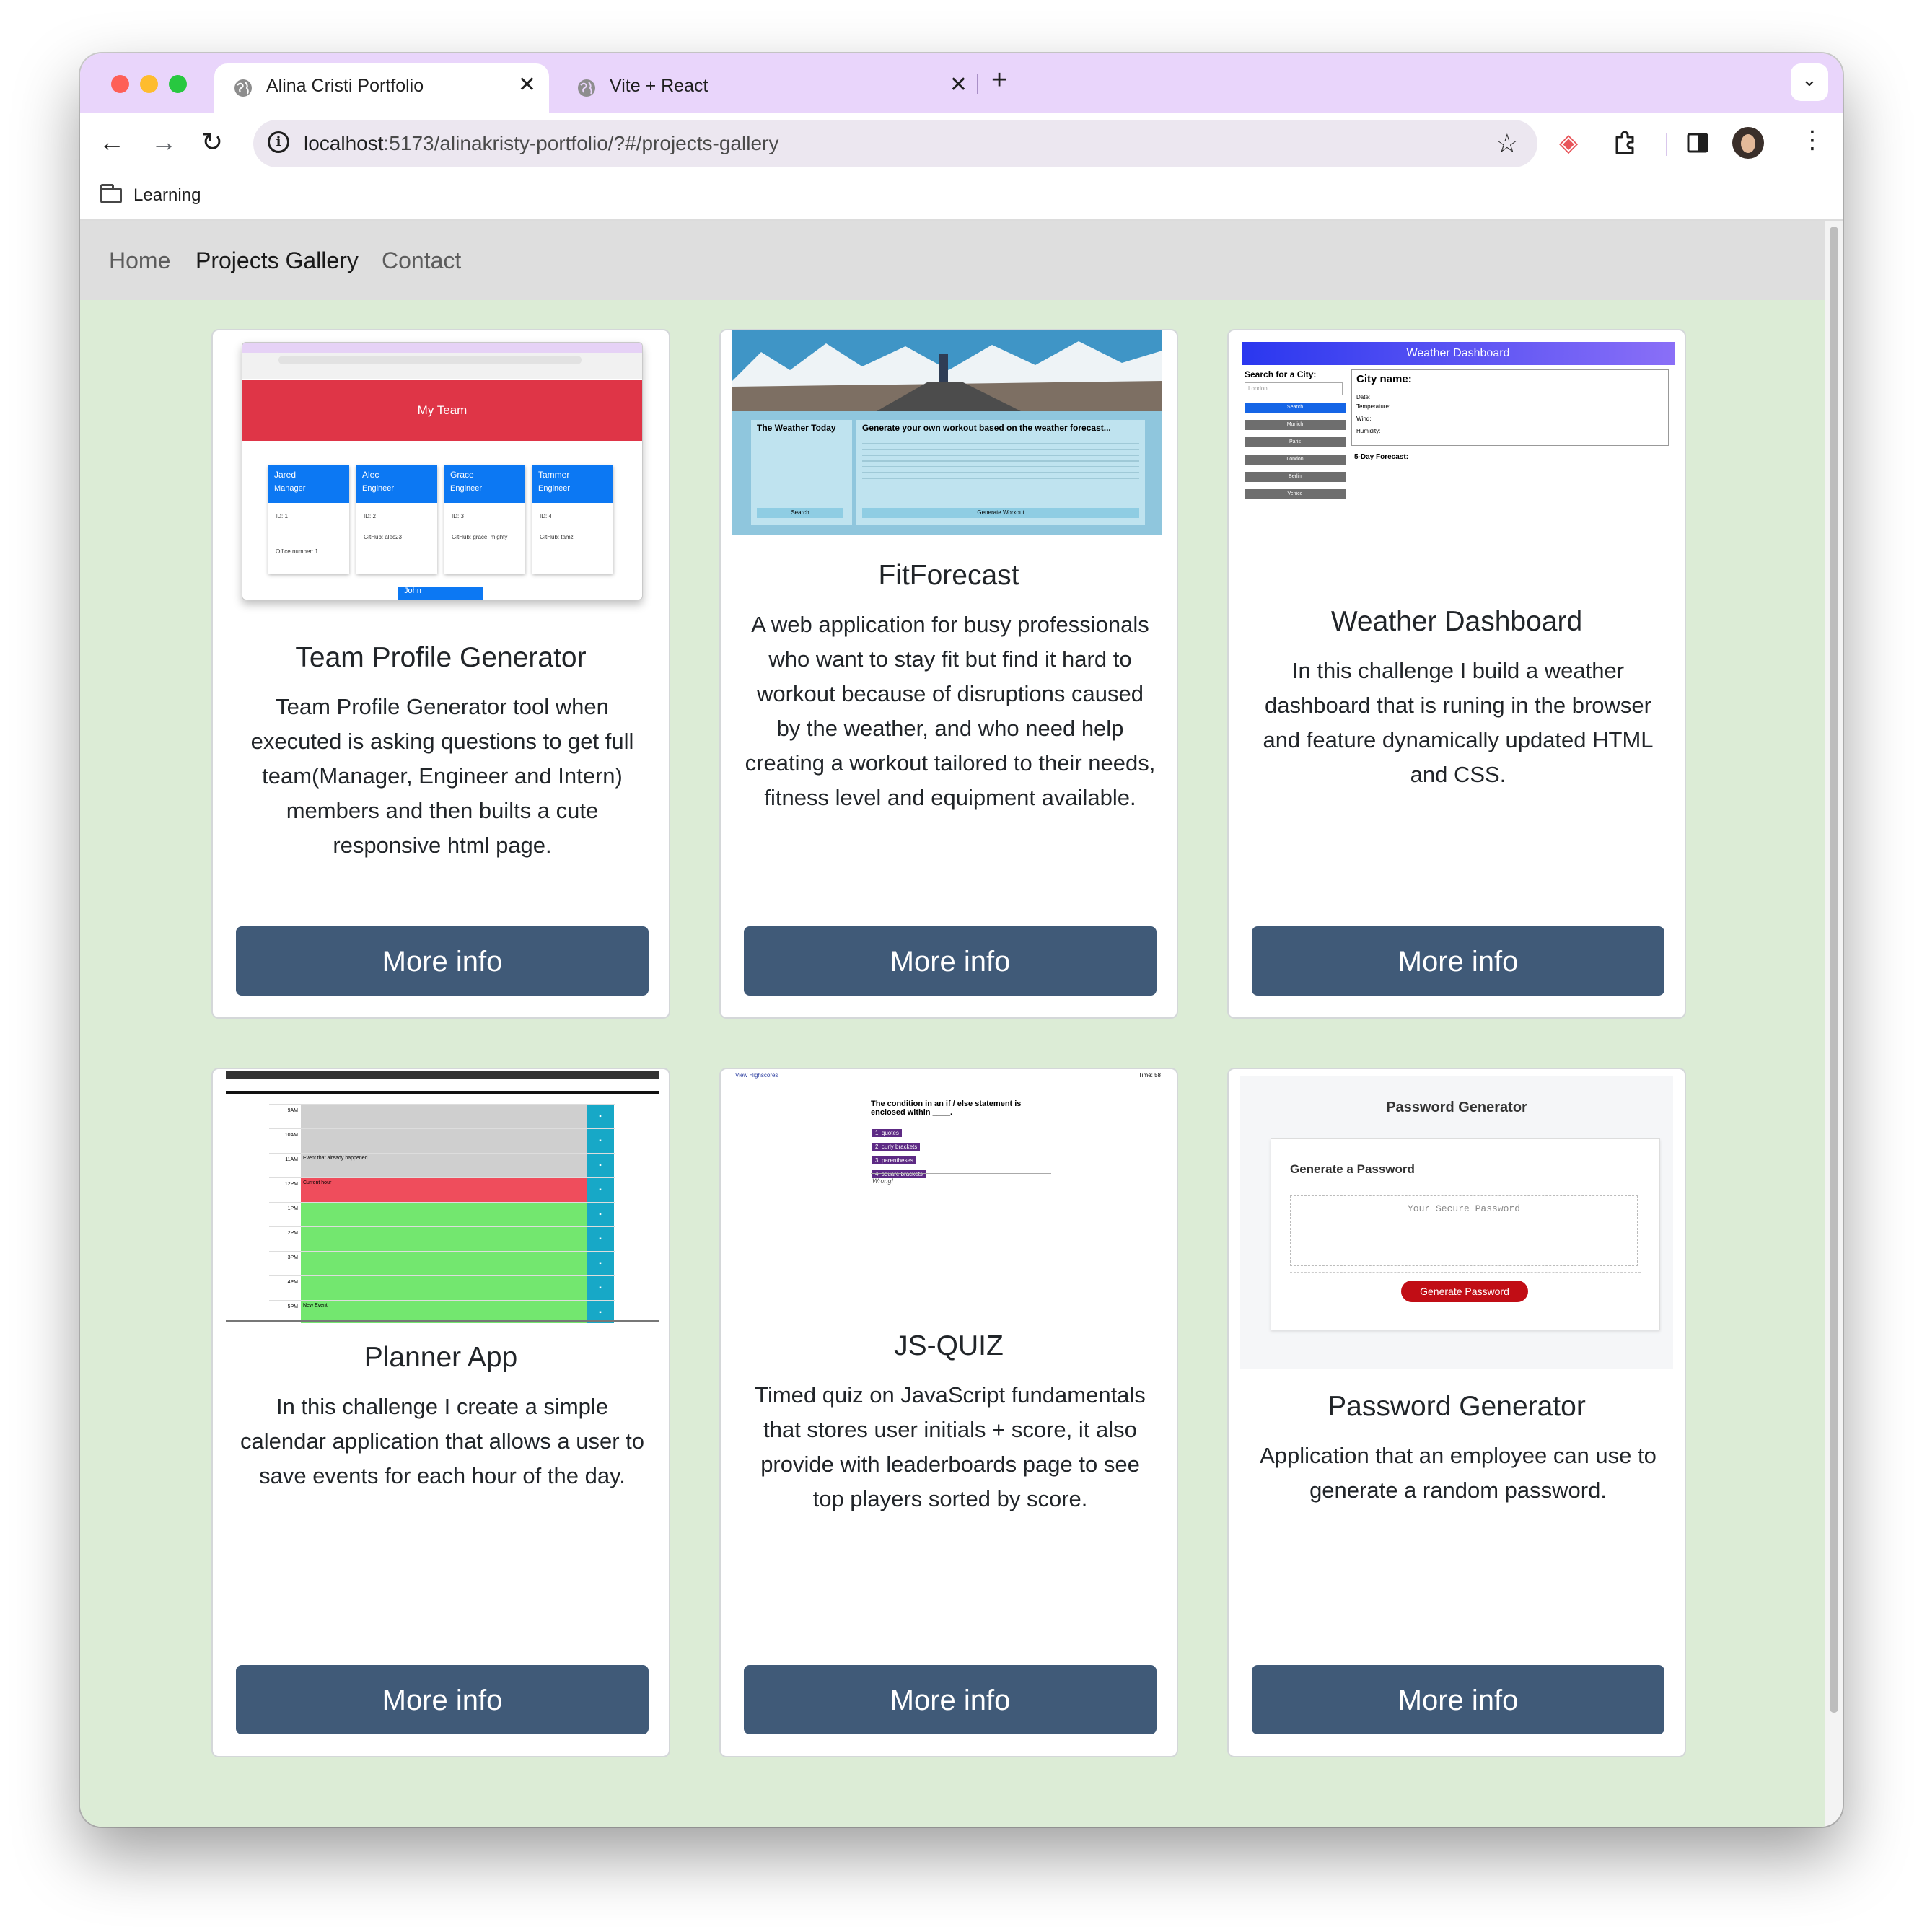 The height and width of the screenshot is (1932, 1922). What do you see at coordinates (396, 484) in the screenshot?
I see `member-card-head: Alec Engineer` at bounding box center [396, 484].